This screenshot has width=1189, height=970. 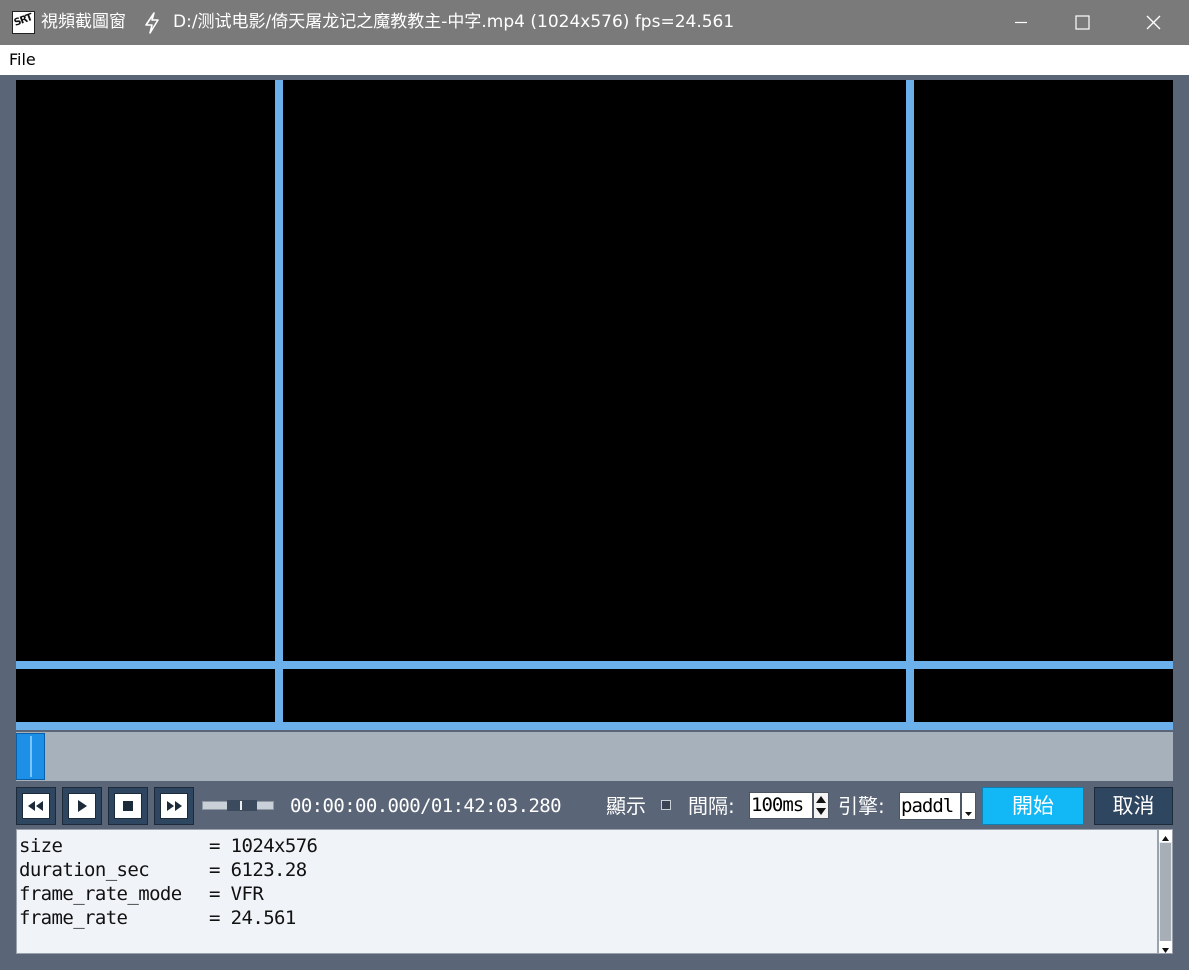 I want to click on close-button, so click(x=1153, y=22).